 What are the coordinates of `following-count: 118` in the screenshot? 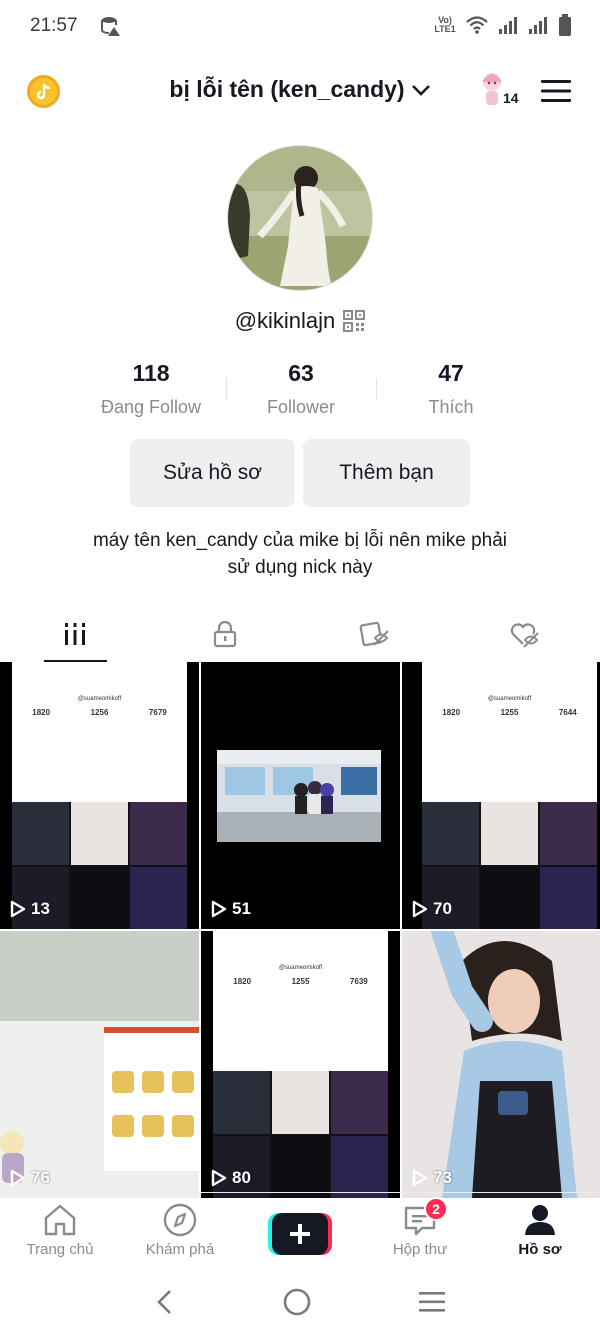 It's located at (151, 373).